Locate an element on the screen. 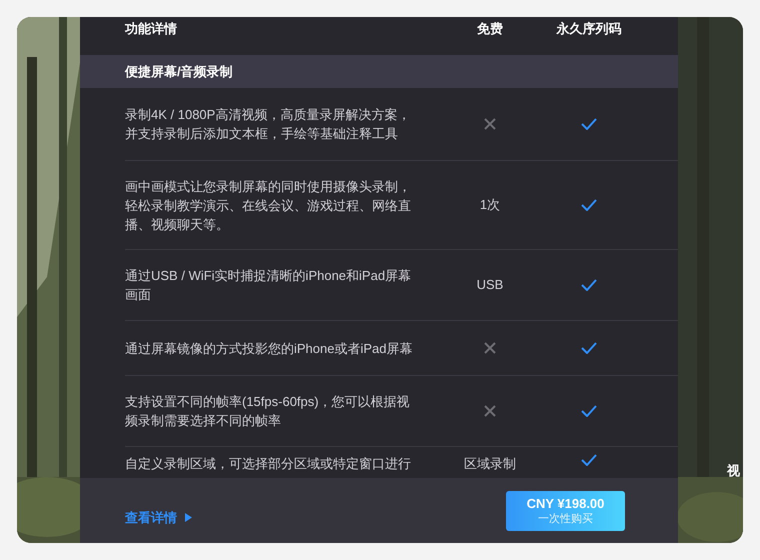 The width and height of the screenshot is (760, 560). side-text: 视 is located at coordinates (733, 471).